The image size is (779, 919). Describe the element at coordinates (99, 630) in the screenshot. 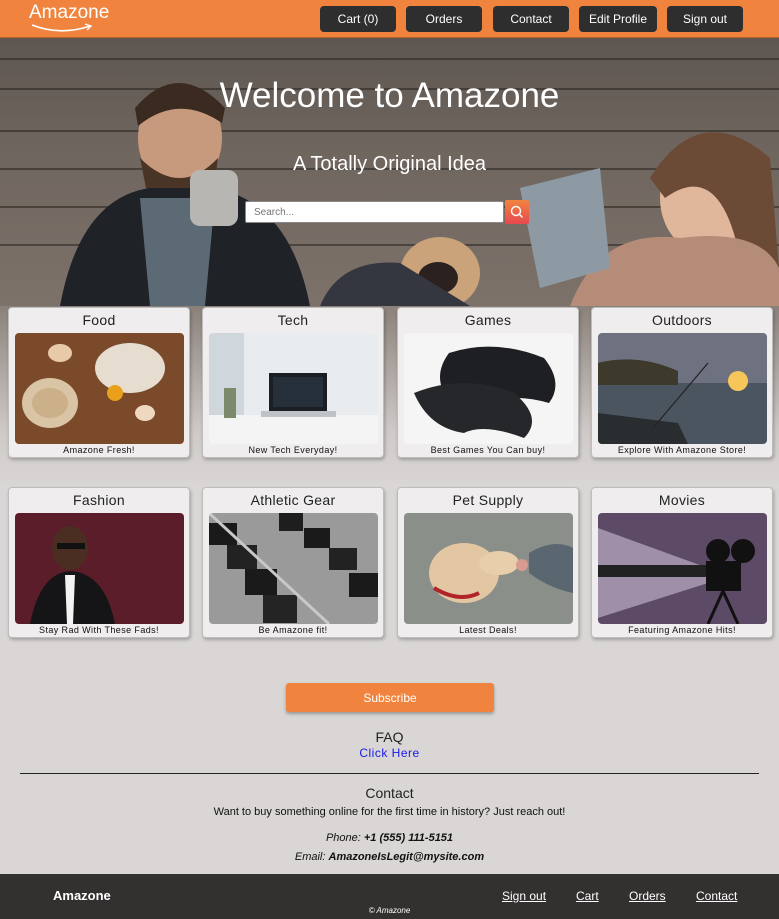

I see `card-caption: Stay Rad With These Fads!` at that location.